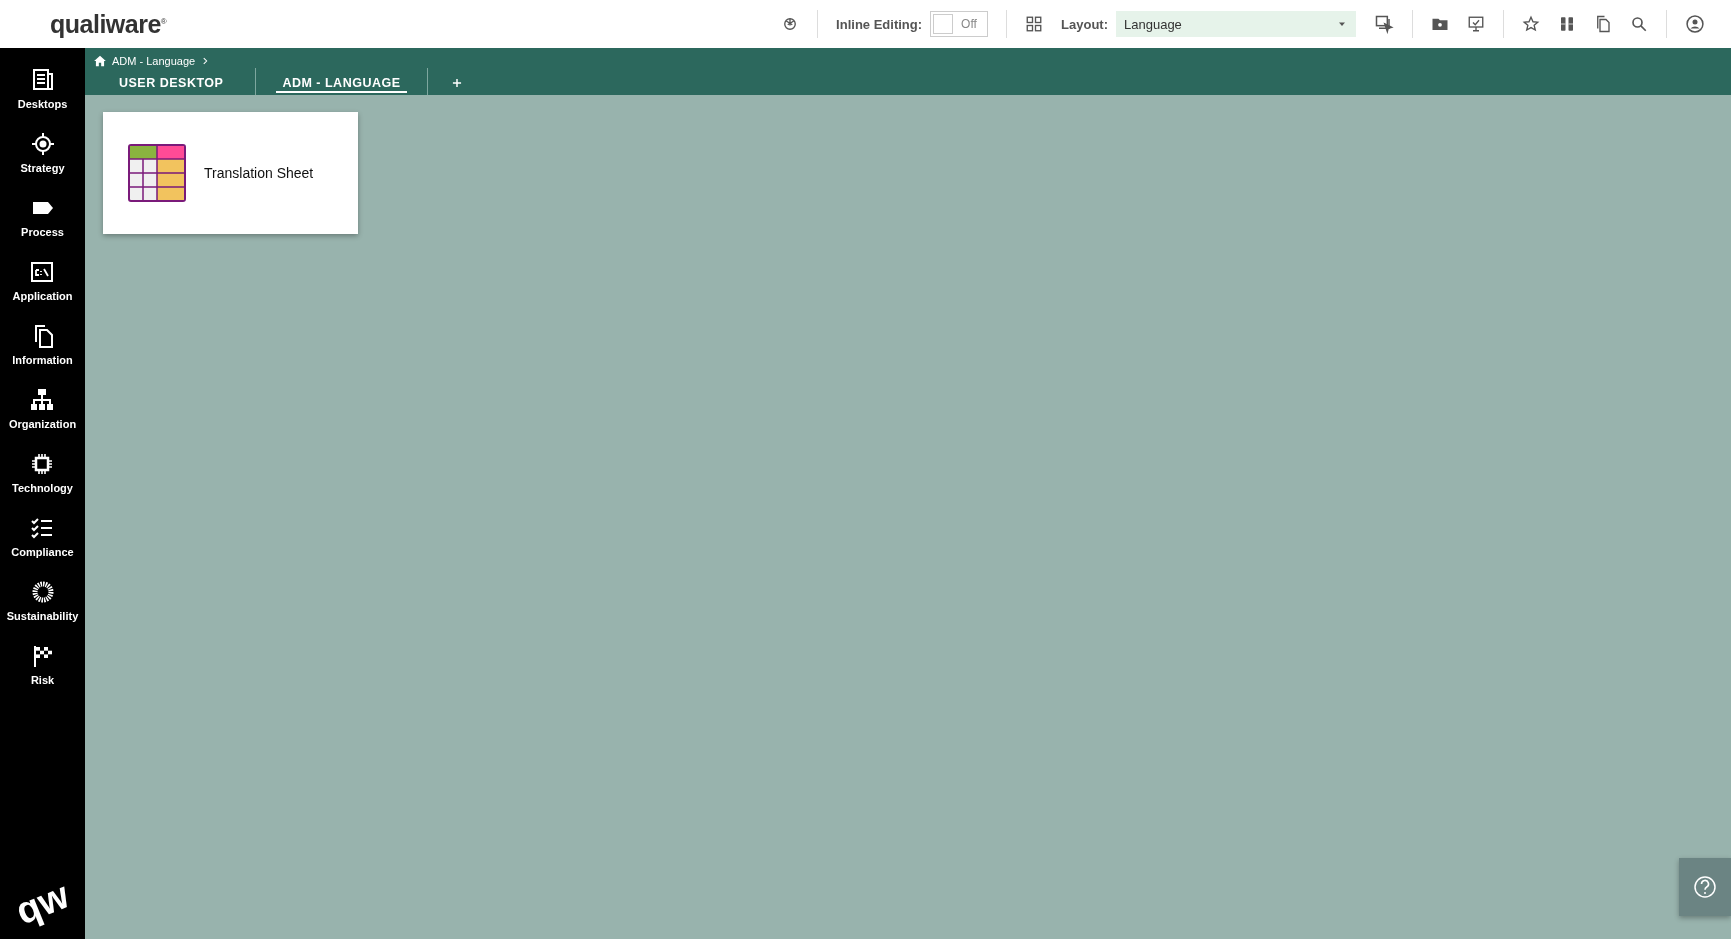 This screenshot has height=939, width=1731. What do you see at coordinates (341, 83) in the screenshot?
I see `tab: ADM - LANGUAGE` at bounding box center [341, 83].